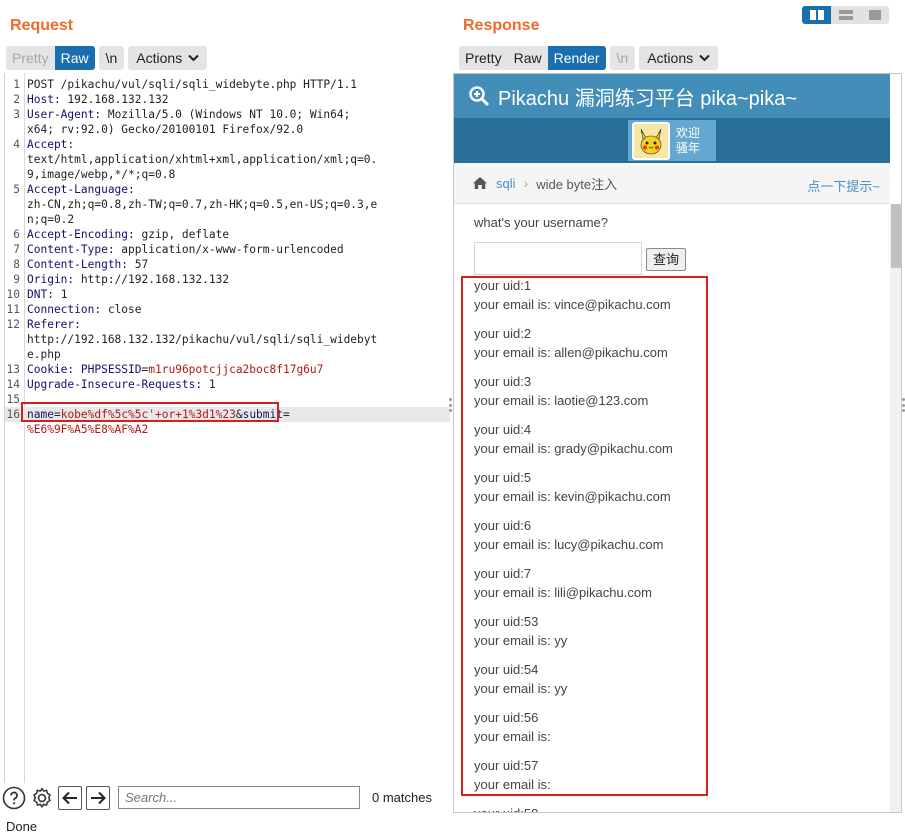 The height and width of the screenshot is (840, 905). Describe the element at coordinates (74, 249) in the screenshot. I see `code-token: Content-Type:` at that location.